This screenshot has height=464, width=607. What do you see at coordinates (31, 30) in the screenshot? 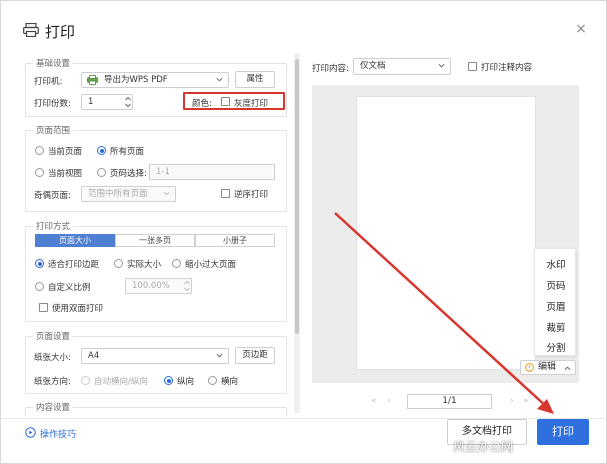
I see `printer-icon` at bounding box center [31, 30].